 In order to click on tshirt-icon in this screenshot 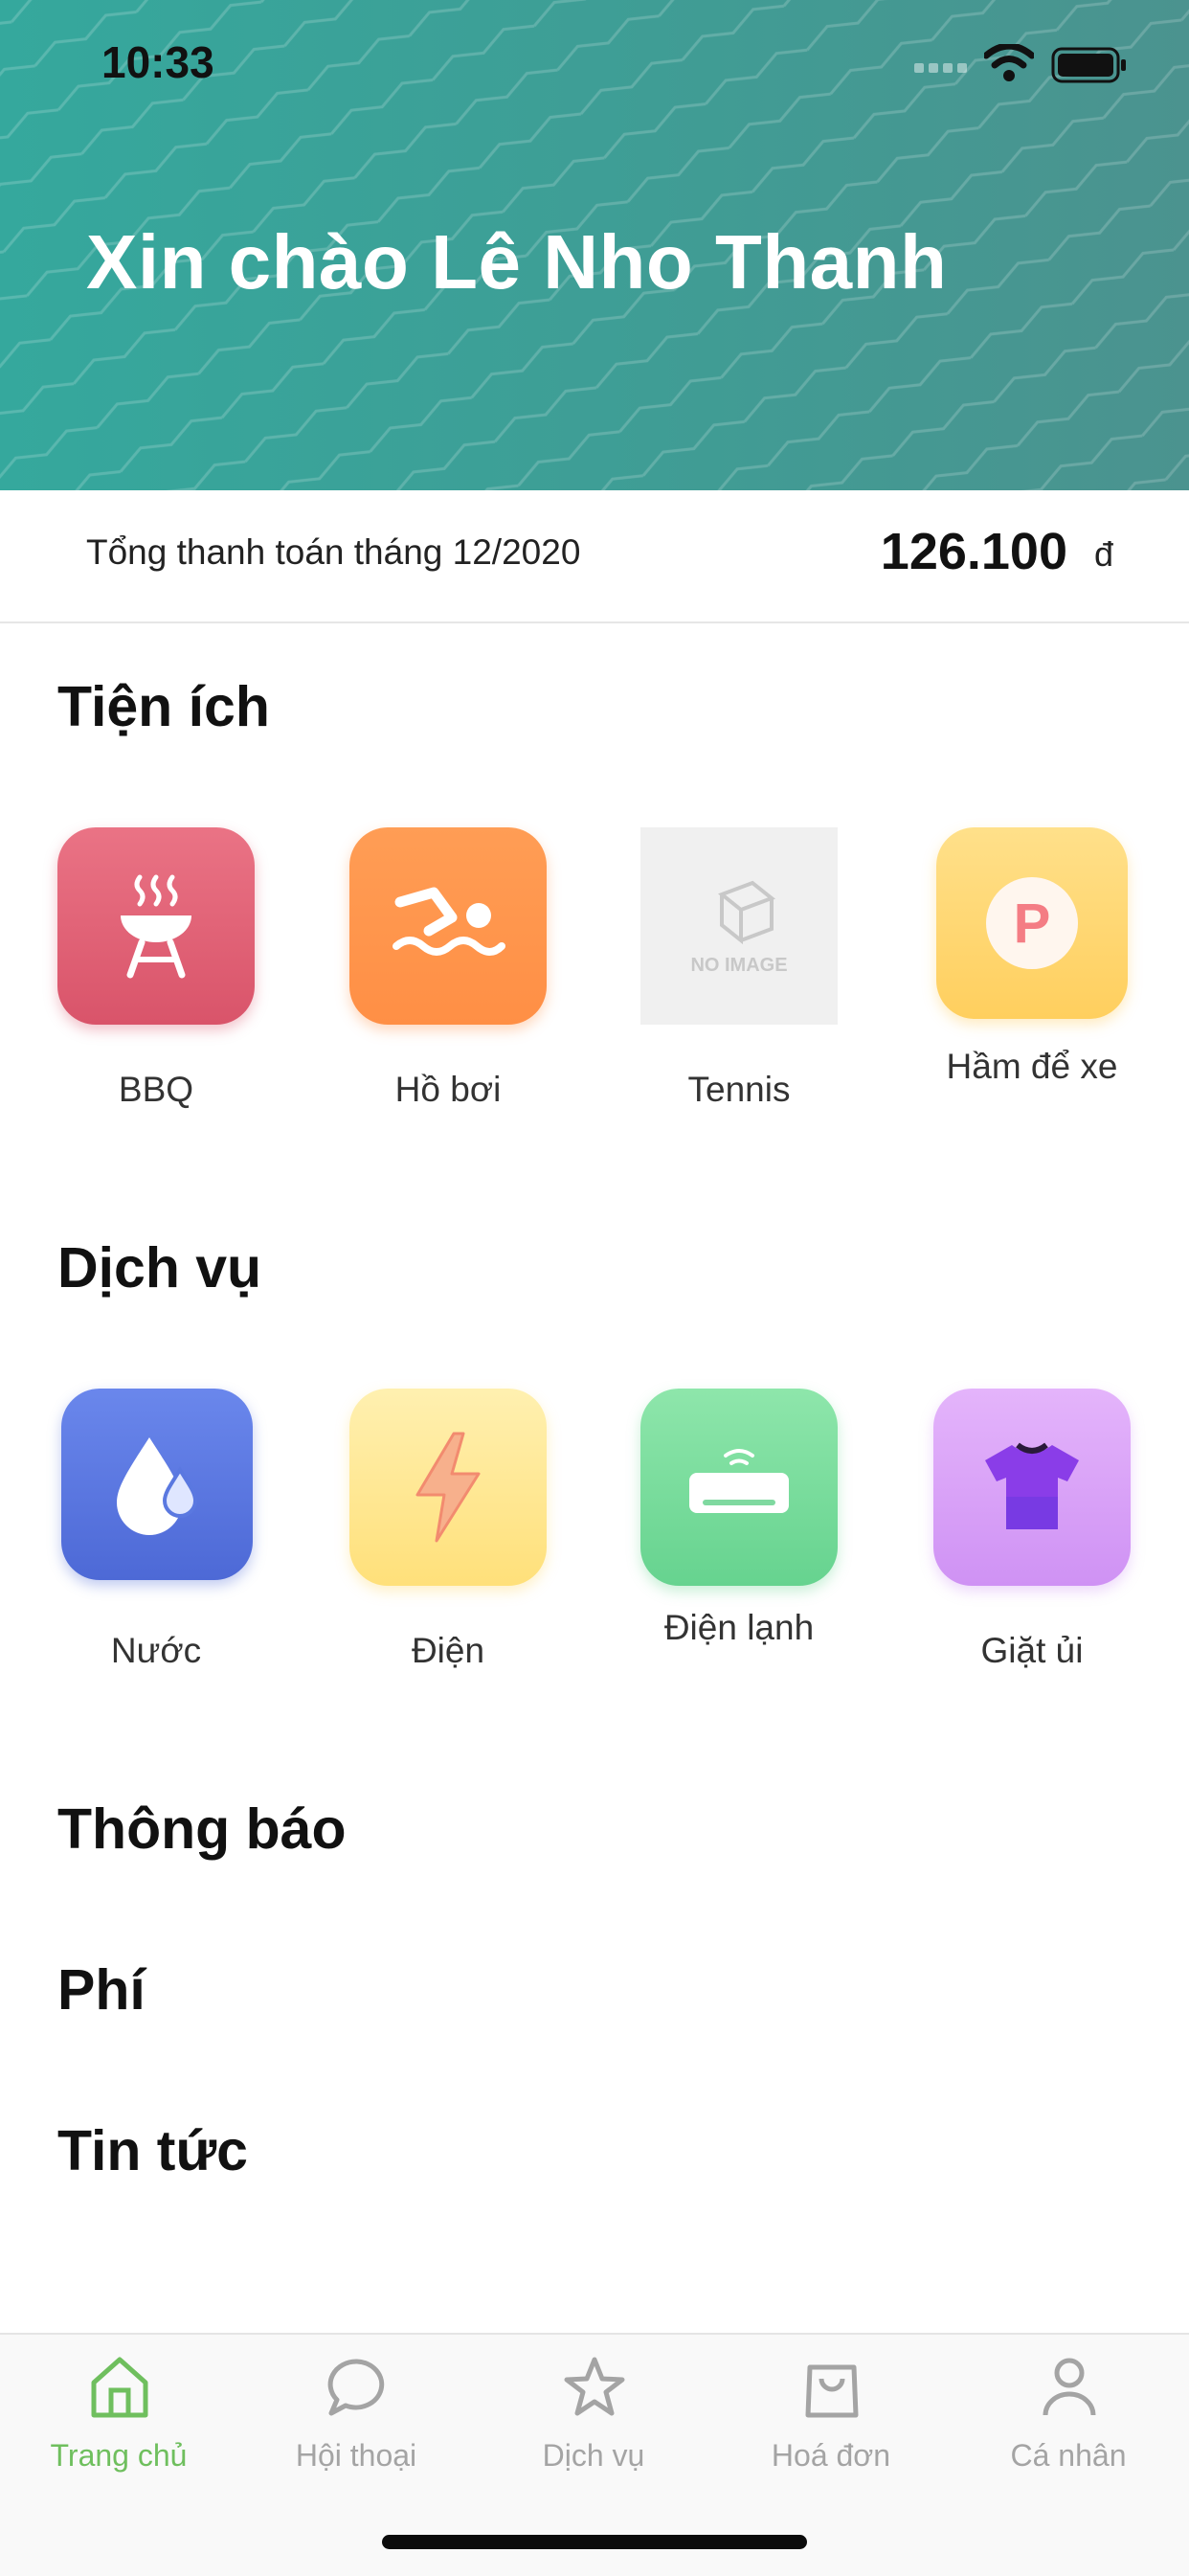, I will do `click(1032, 1485)`.